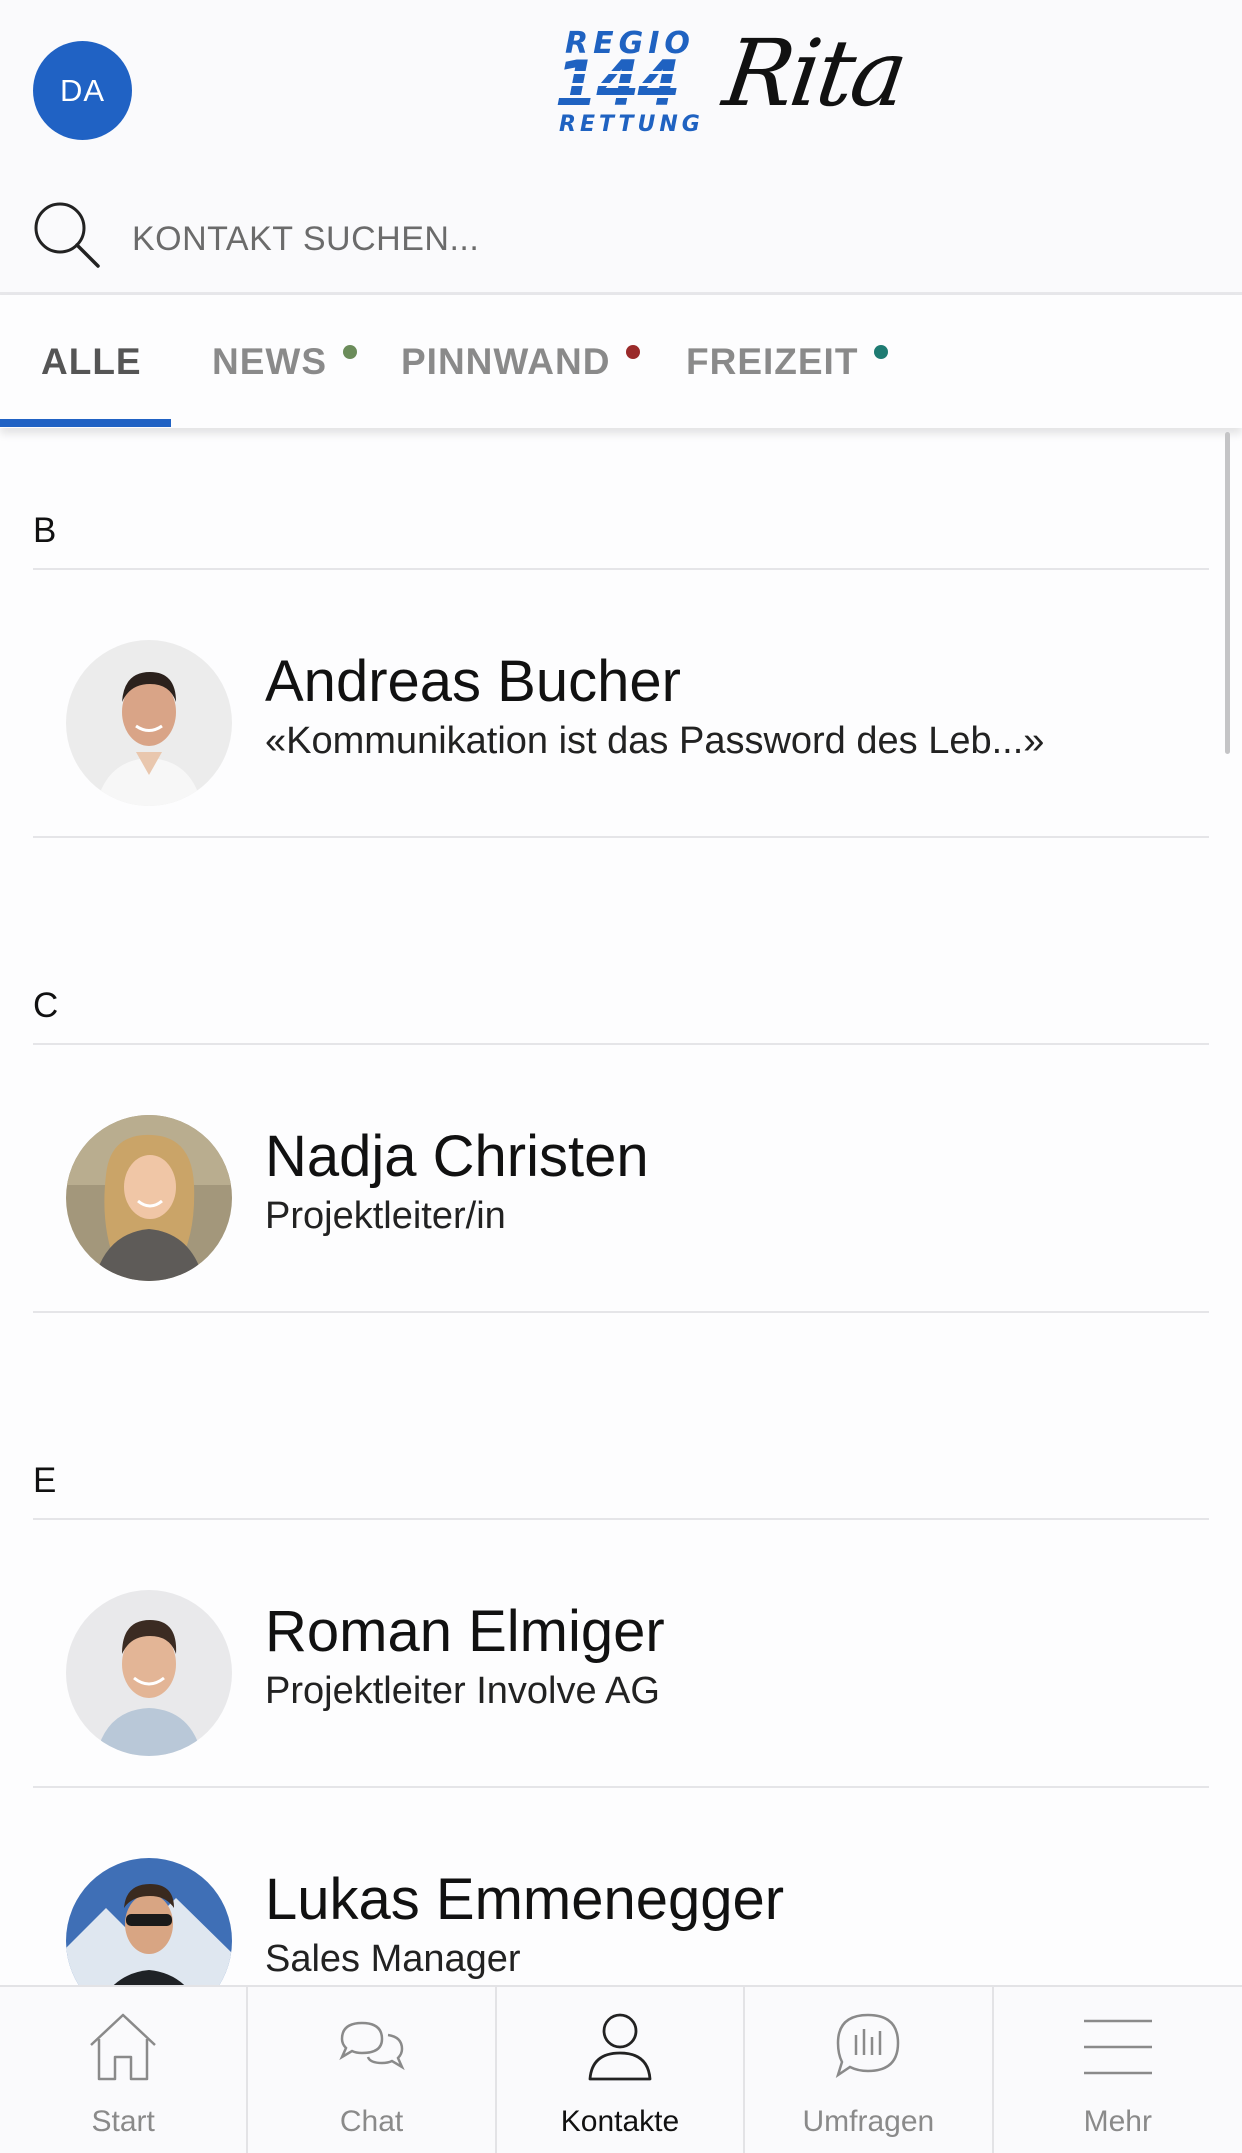 This screenshot has width=1242, height=2153. I want to click on app-header: DA REGIO 144 RETTUNG Rita, so click(621, 89).